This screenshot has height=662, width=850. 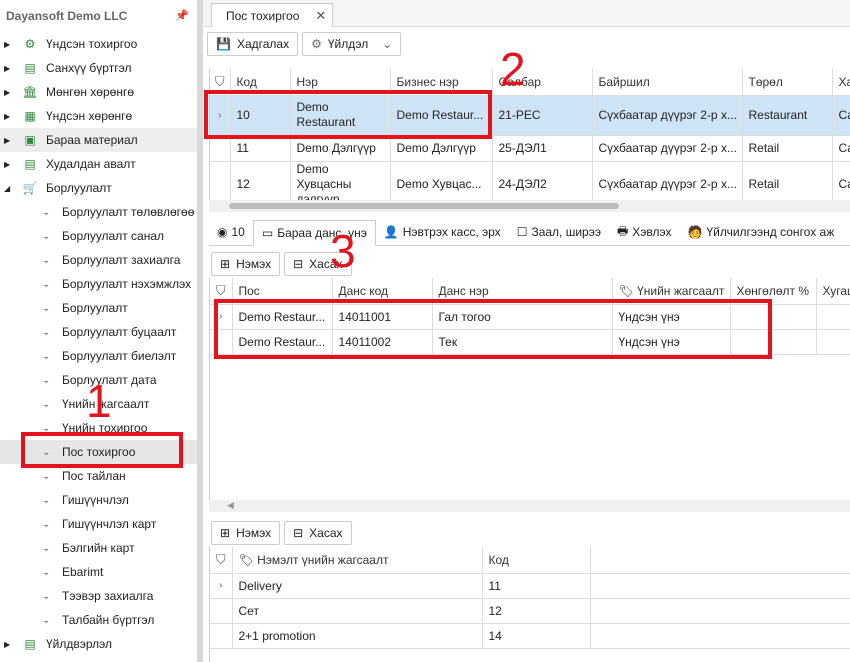 What do you see at coordinates (98, 140) in the screenshot?
I see `sidebar-item-inventory: ▶ ▣ Бараа материал` at bounding box center [98, 140].